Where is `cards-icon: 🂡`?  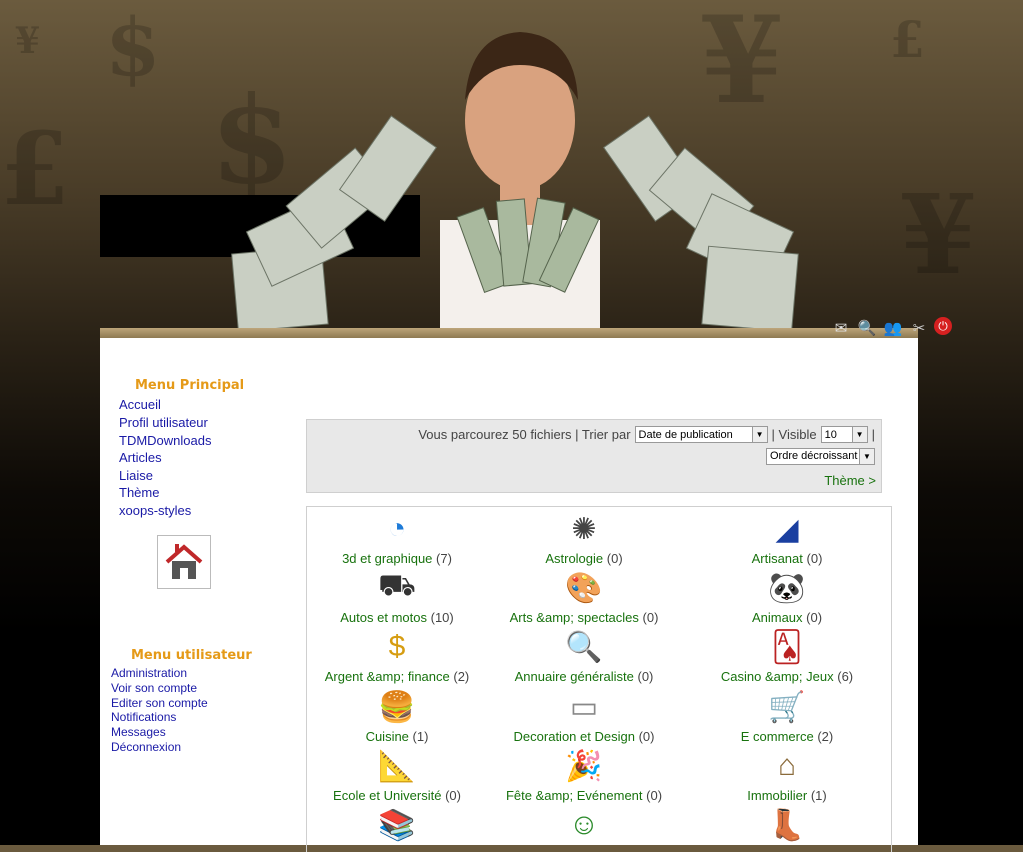
cards-icon: 🂡 is located at coordinates (787, 647).